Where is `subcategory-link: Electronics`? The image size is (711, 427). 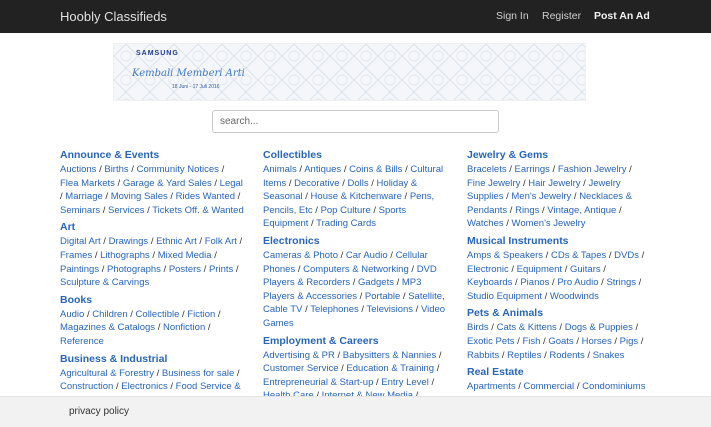 subcategory-link: Electronics is located at coordinates (144, 386).